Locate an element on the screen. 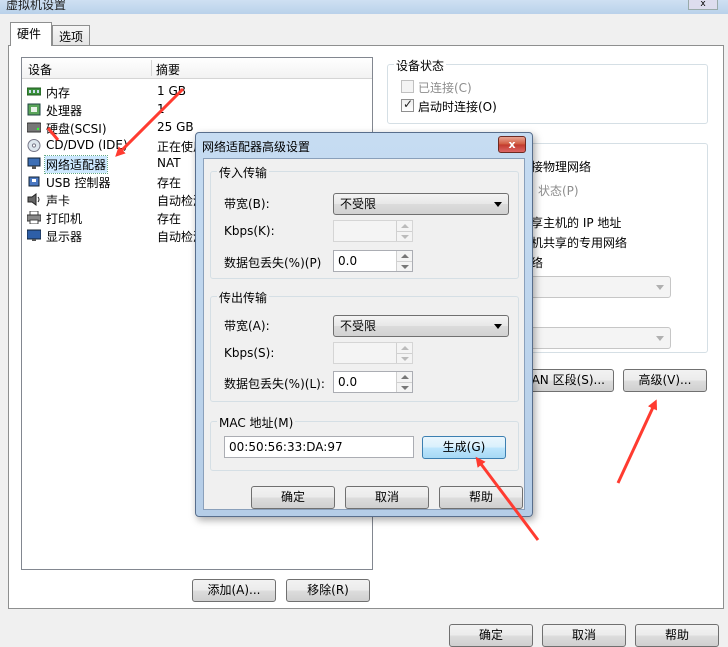  close-icon: x is located at coordinates (512, 144).